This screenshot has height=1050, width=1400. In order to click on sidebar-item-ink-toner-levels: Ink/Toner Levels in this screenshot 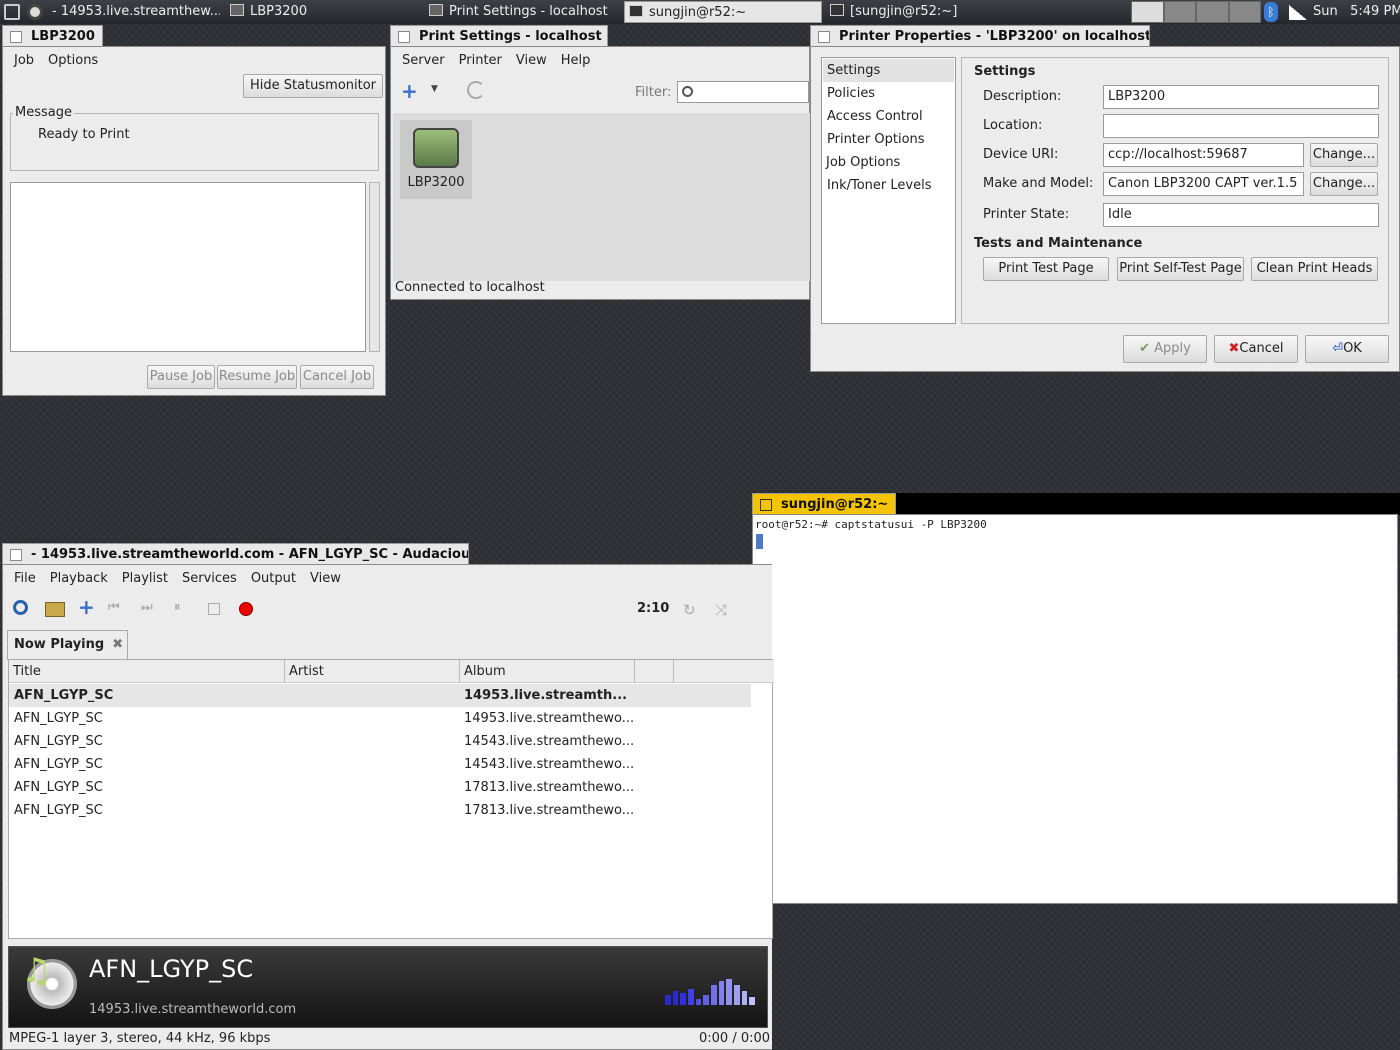, I will do `click(879, 185)`.